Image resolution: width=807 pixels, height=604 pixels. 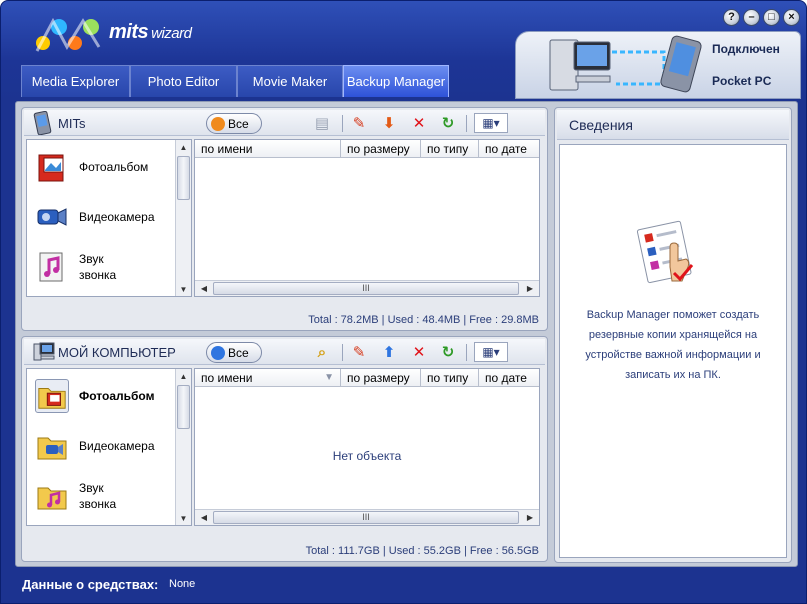 I want to click on download-icon: ⬇, so click(x=389, y=123).